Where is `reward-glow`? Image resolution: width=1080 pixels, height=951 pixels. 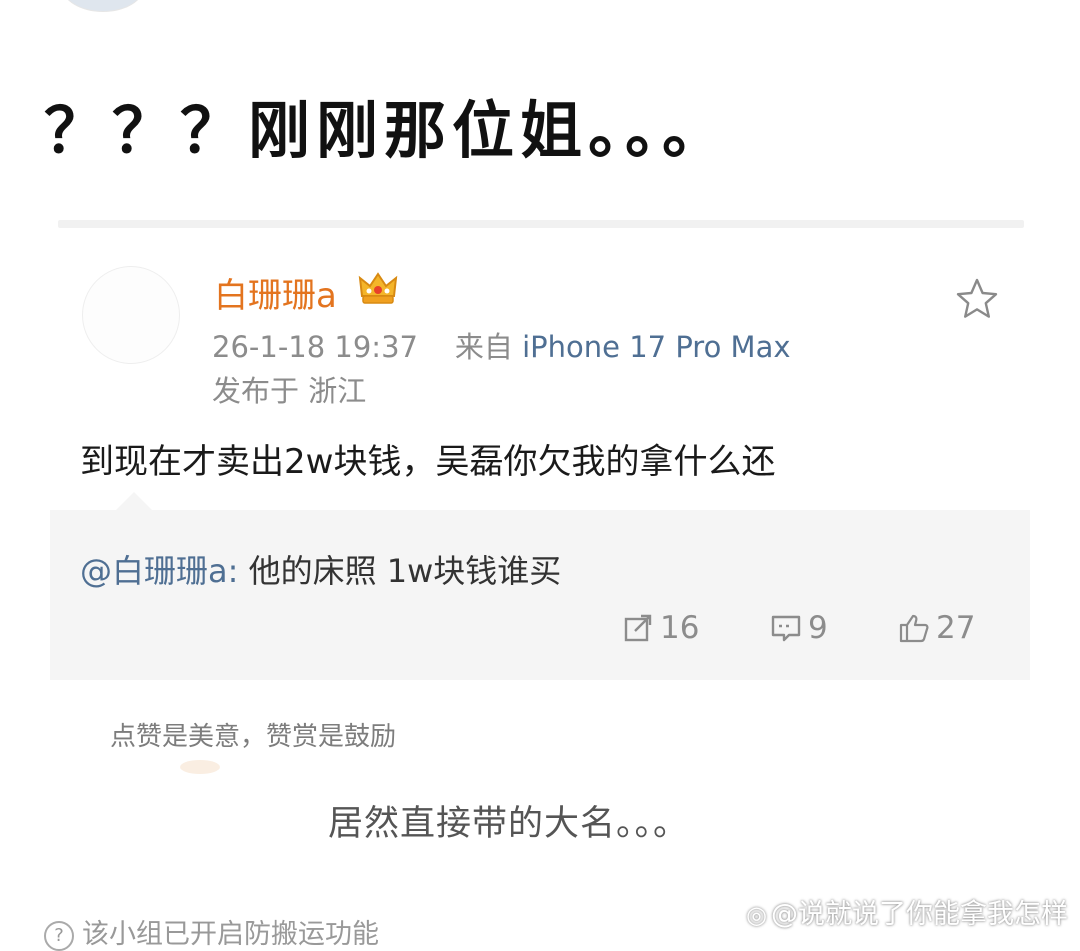 reward-glow is located at coordinates (200, 767).